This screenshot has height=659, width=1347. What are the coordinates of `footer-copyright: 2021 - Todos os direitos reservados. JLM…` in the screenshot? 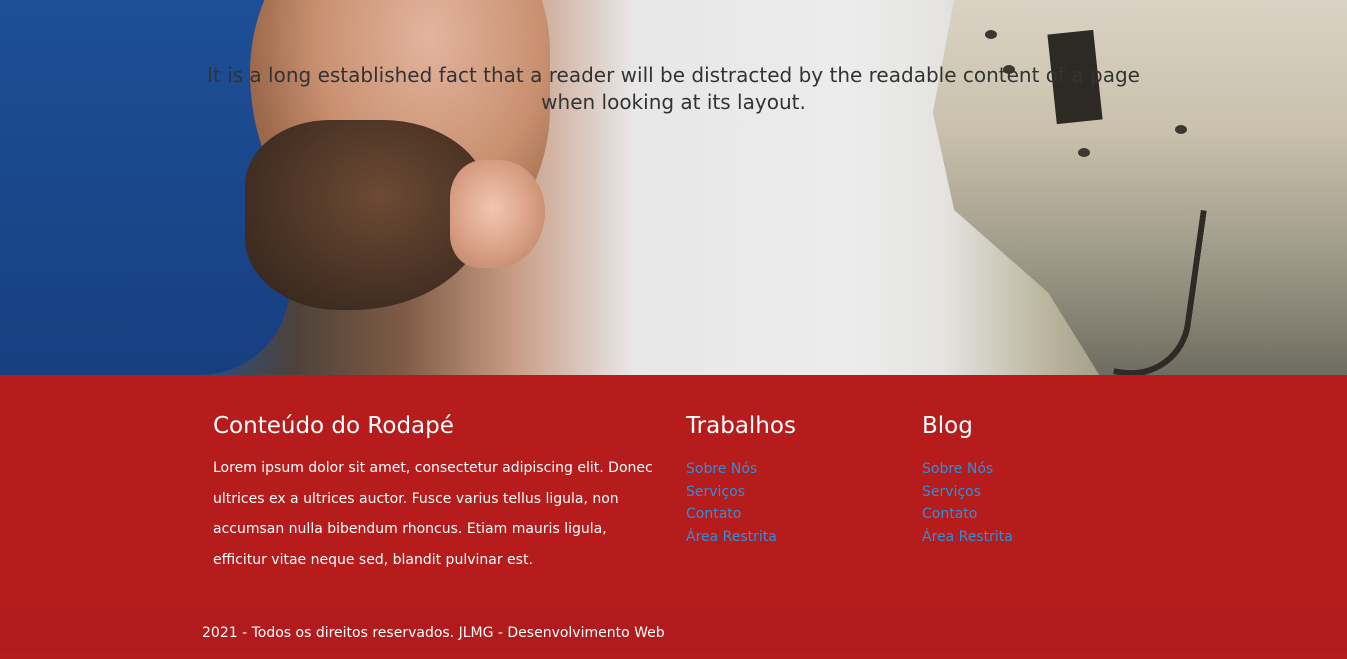 It's located at (673, 631).